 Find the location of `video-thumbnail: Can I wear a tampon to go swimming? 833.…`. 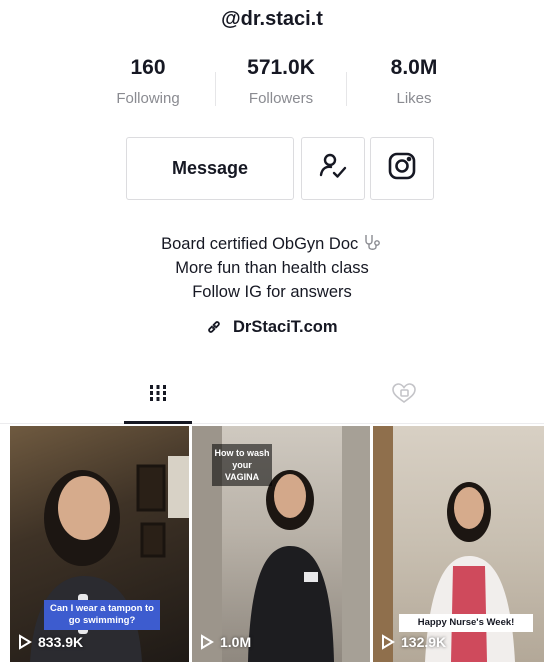

video-thumbnail: Can I wear a tampon to go swimming? 833.… is located at coordinates (99, 544).